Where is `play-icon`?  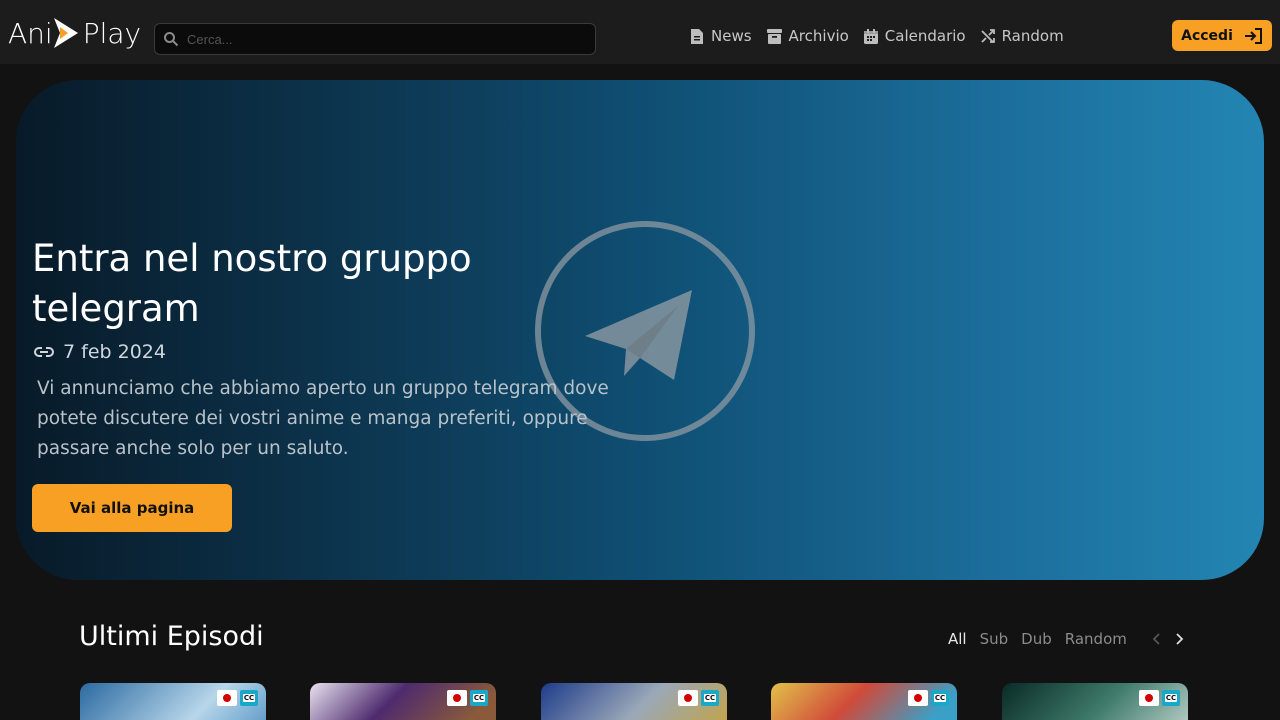 play-icon is located at coordinates (65, 33).